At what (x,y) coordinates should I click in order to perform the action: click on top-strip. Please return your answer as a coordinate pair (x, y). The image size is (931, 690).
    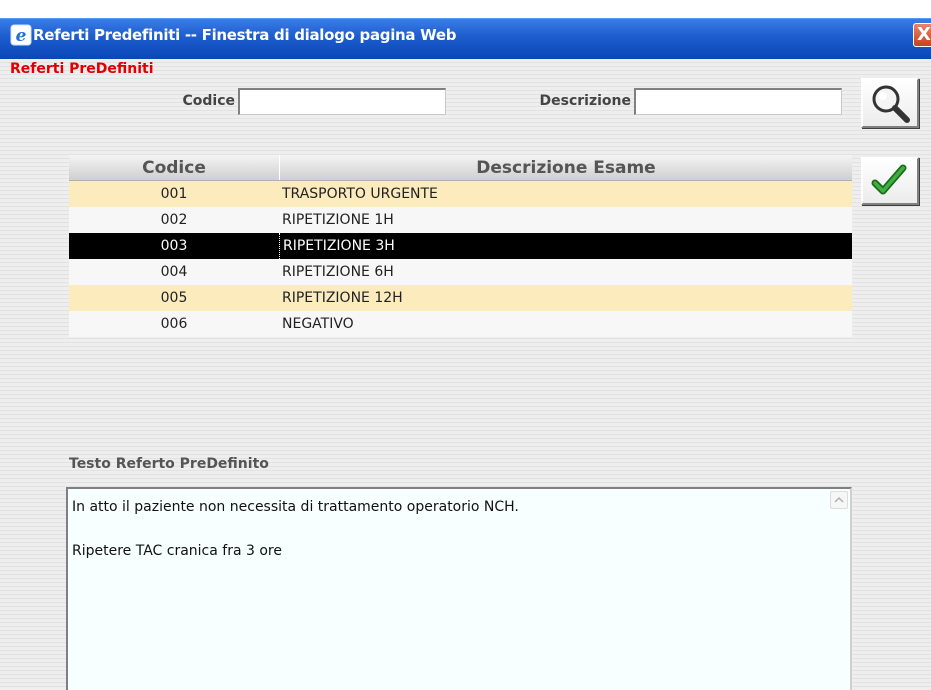
    Looking at the image, I should click on (465, 9).